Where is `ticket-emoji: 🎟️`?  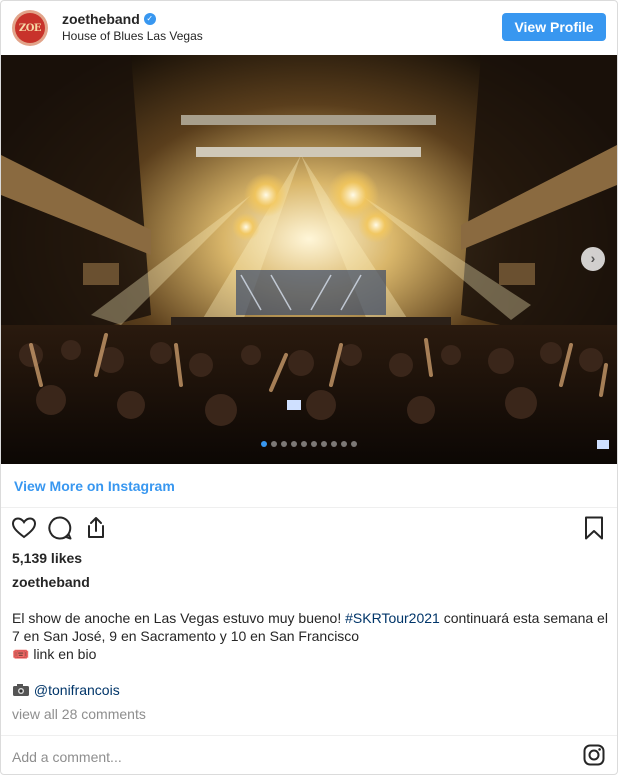 ticket-emoji: 🎟️ is located at coordinates (21, 654).